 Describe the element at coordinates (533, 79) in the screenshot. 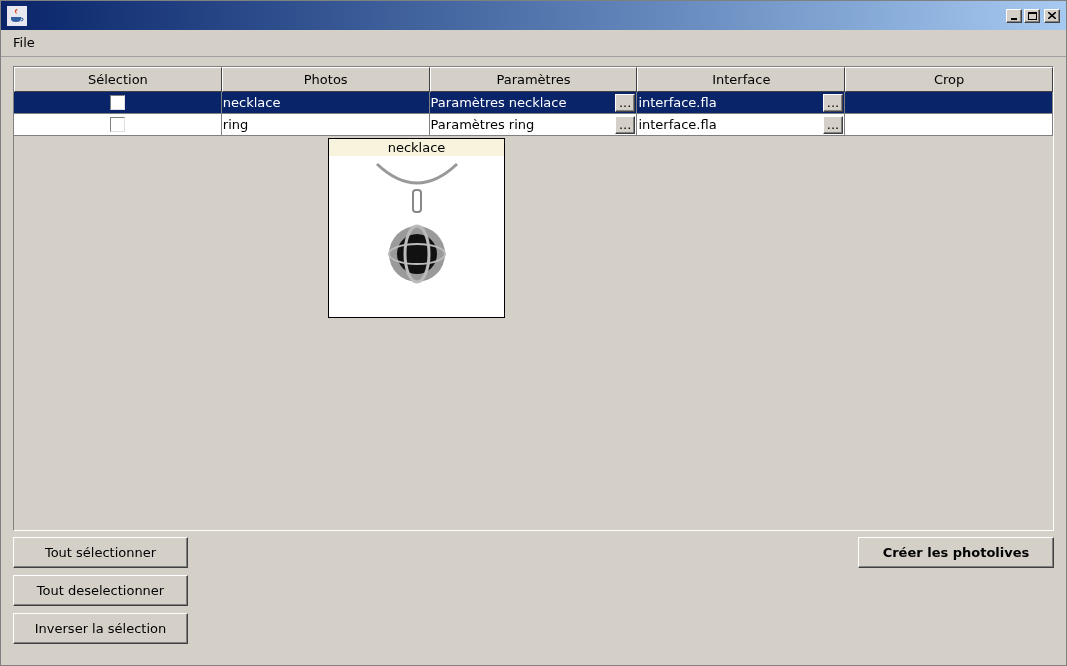

I see `column-header: Paramètres` at that location.